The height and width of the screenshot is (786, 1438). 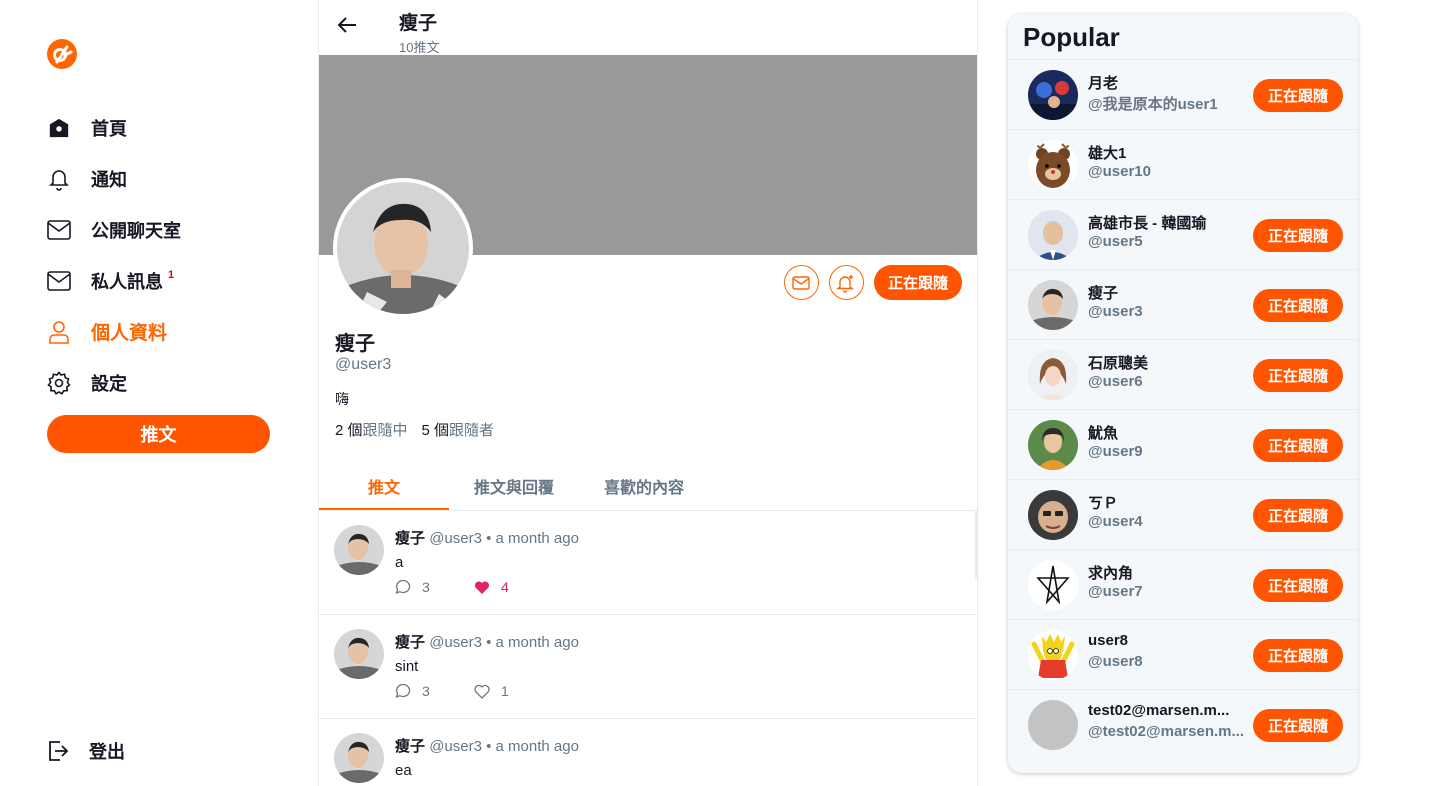 What do you see at coordinates (403, 248) in the screenshot?
I see `profile-avatar` at bounding box center [403, 248].